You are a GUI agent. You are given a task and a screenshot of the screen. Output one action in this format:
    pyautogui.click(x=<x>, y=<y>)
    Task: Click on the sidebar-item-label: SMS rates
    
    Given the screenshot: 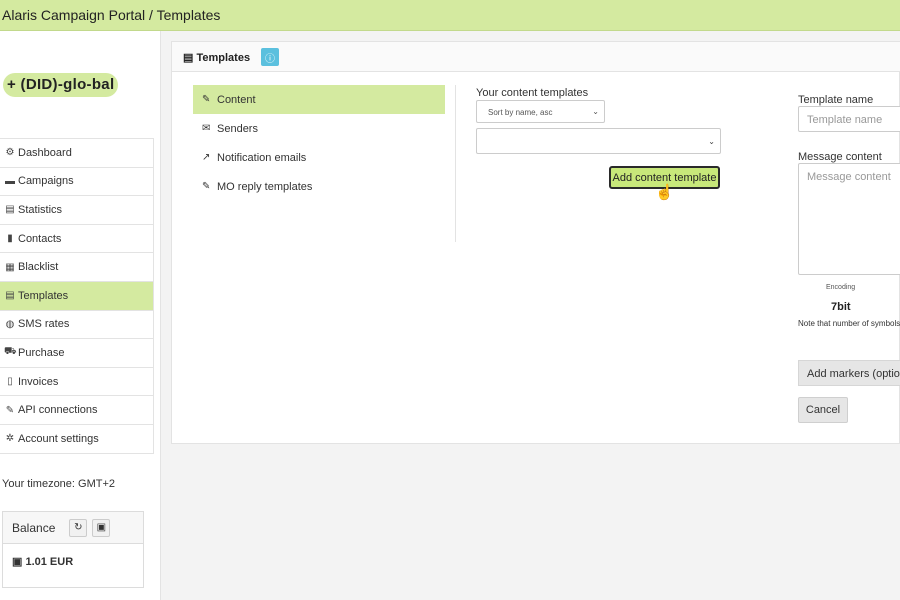 What is the action you would take?
    pyautogui.click(x=44, y=324)
    